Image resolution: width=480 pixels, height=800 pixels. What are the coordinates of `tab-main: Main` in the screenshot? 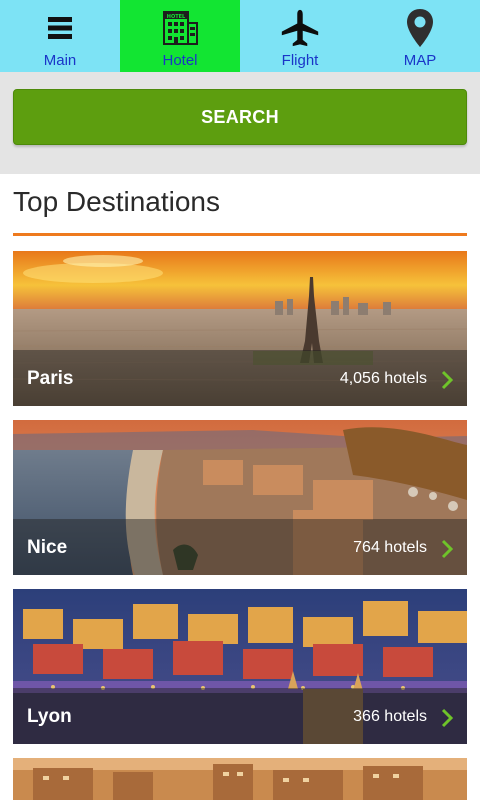 It's located at (60, 36).